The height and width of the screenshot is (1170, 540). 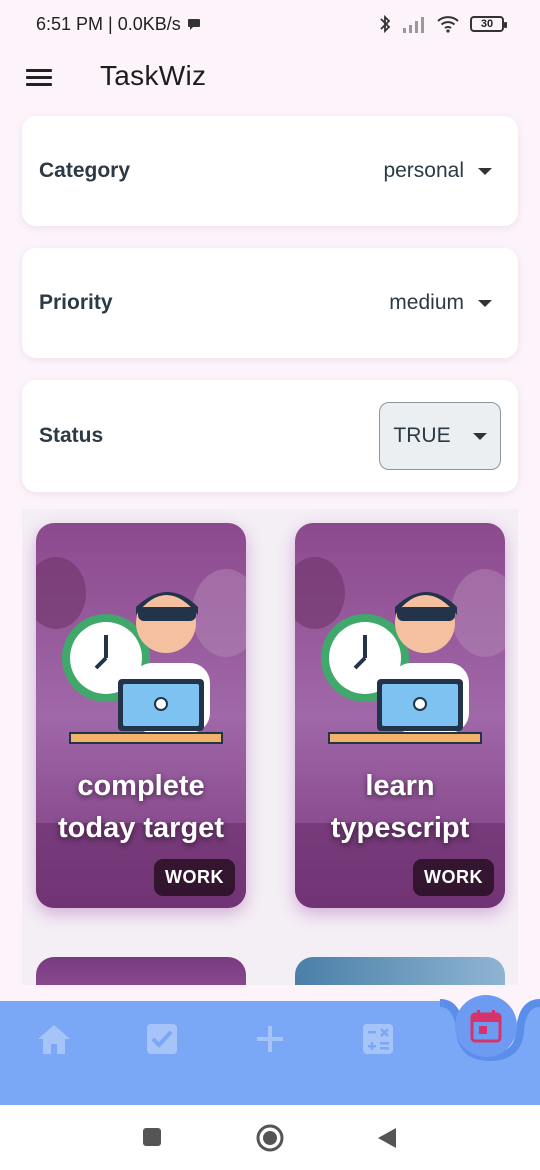 What do you see at coordinates (400, 786) in the screenshot?
I see `task-title-line: learn` at bounding box center [400, 786].